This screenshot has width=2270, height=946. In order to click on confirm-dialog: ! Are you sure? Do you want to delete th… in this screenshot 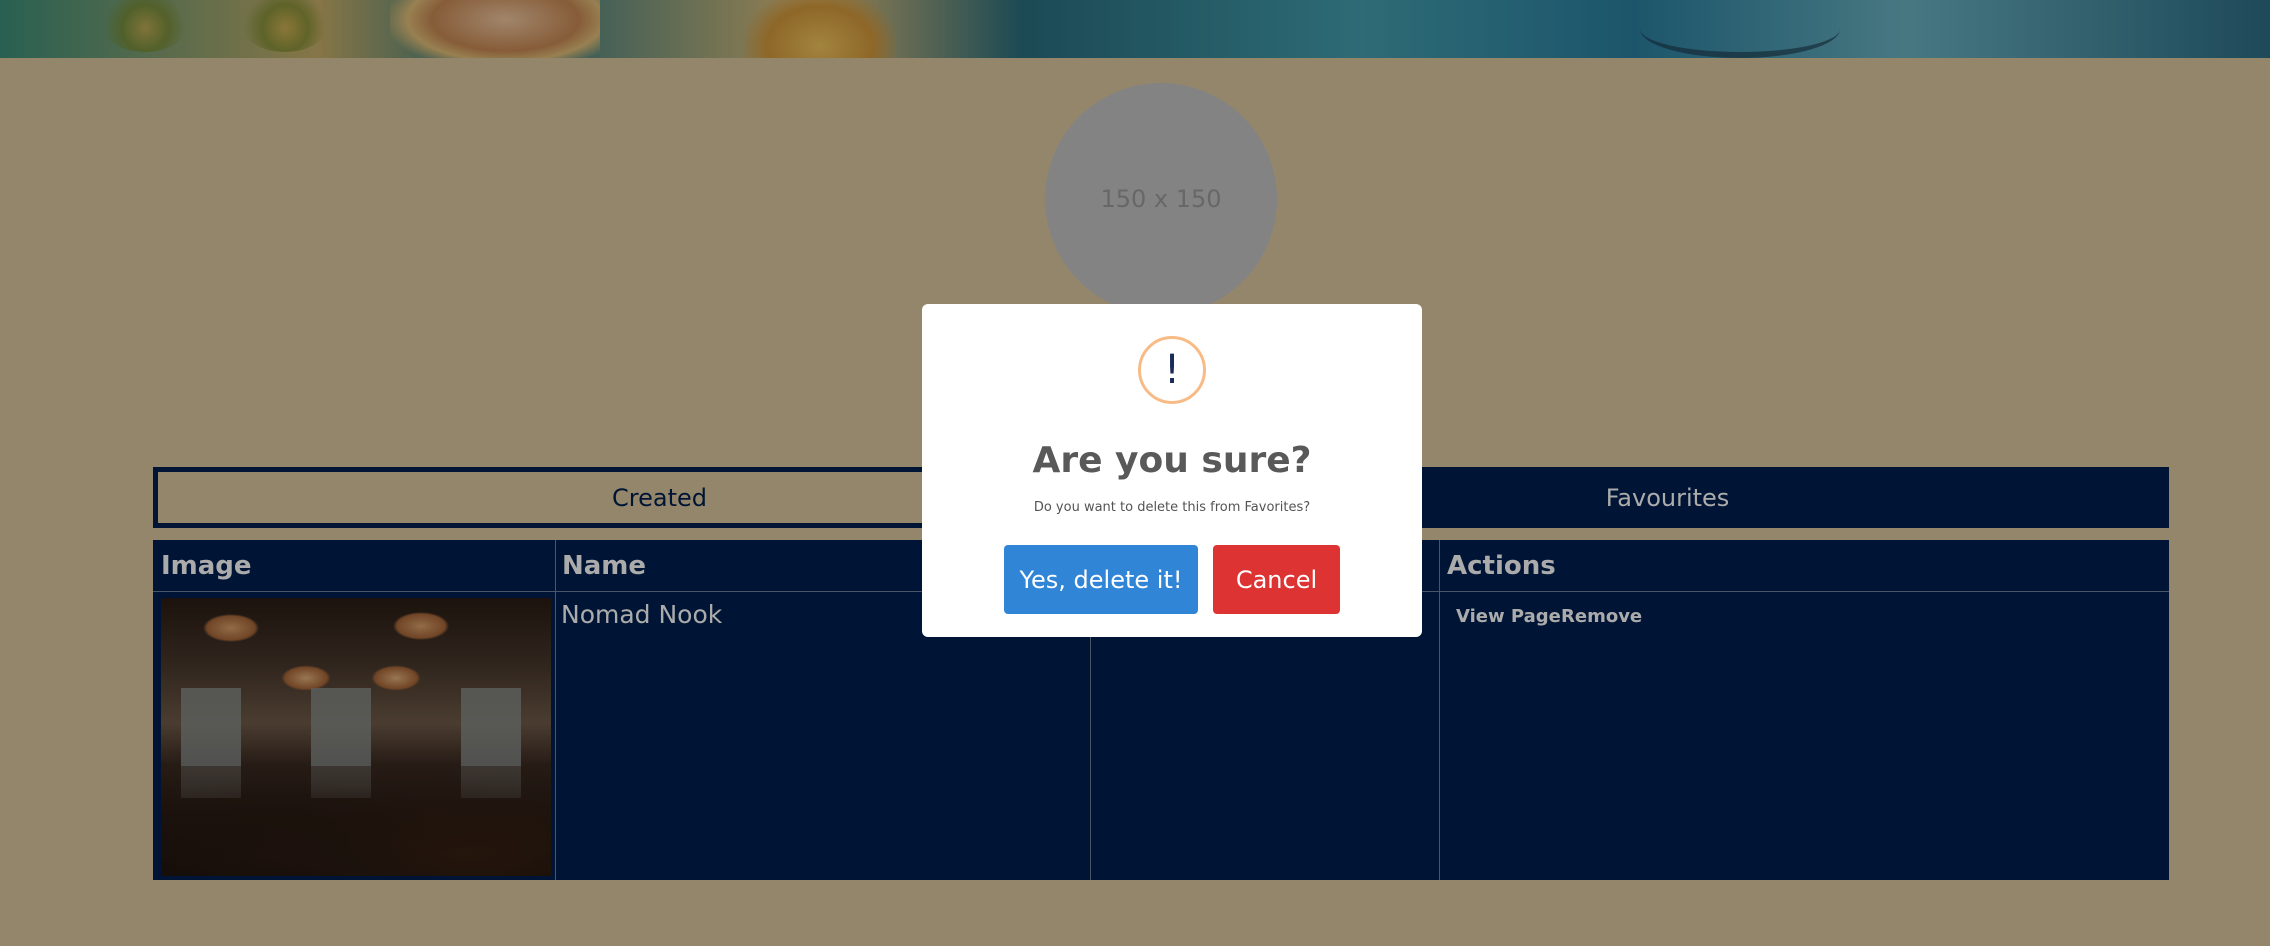, I will do `click(1172, 470)`.